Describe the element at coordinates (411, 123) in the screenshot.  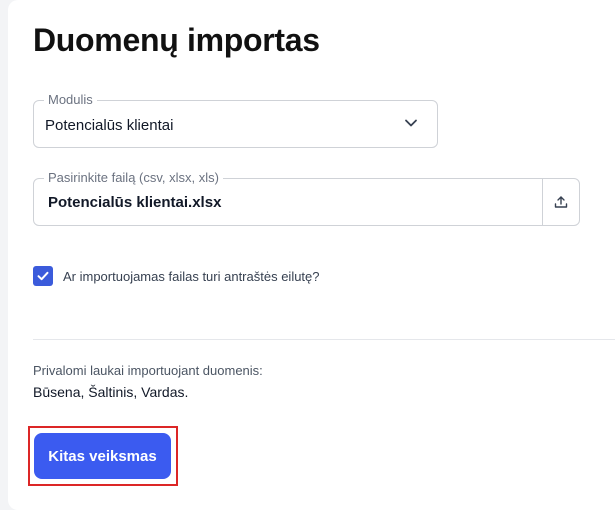
I see `chevron-down-icon` at that location.